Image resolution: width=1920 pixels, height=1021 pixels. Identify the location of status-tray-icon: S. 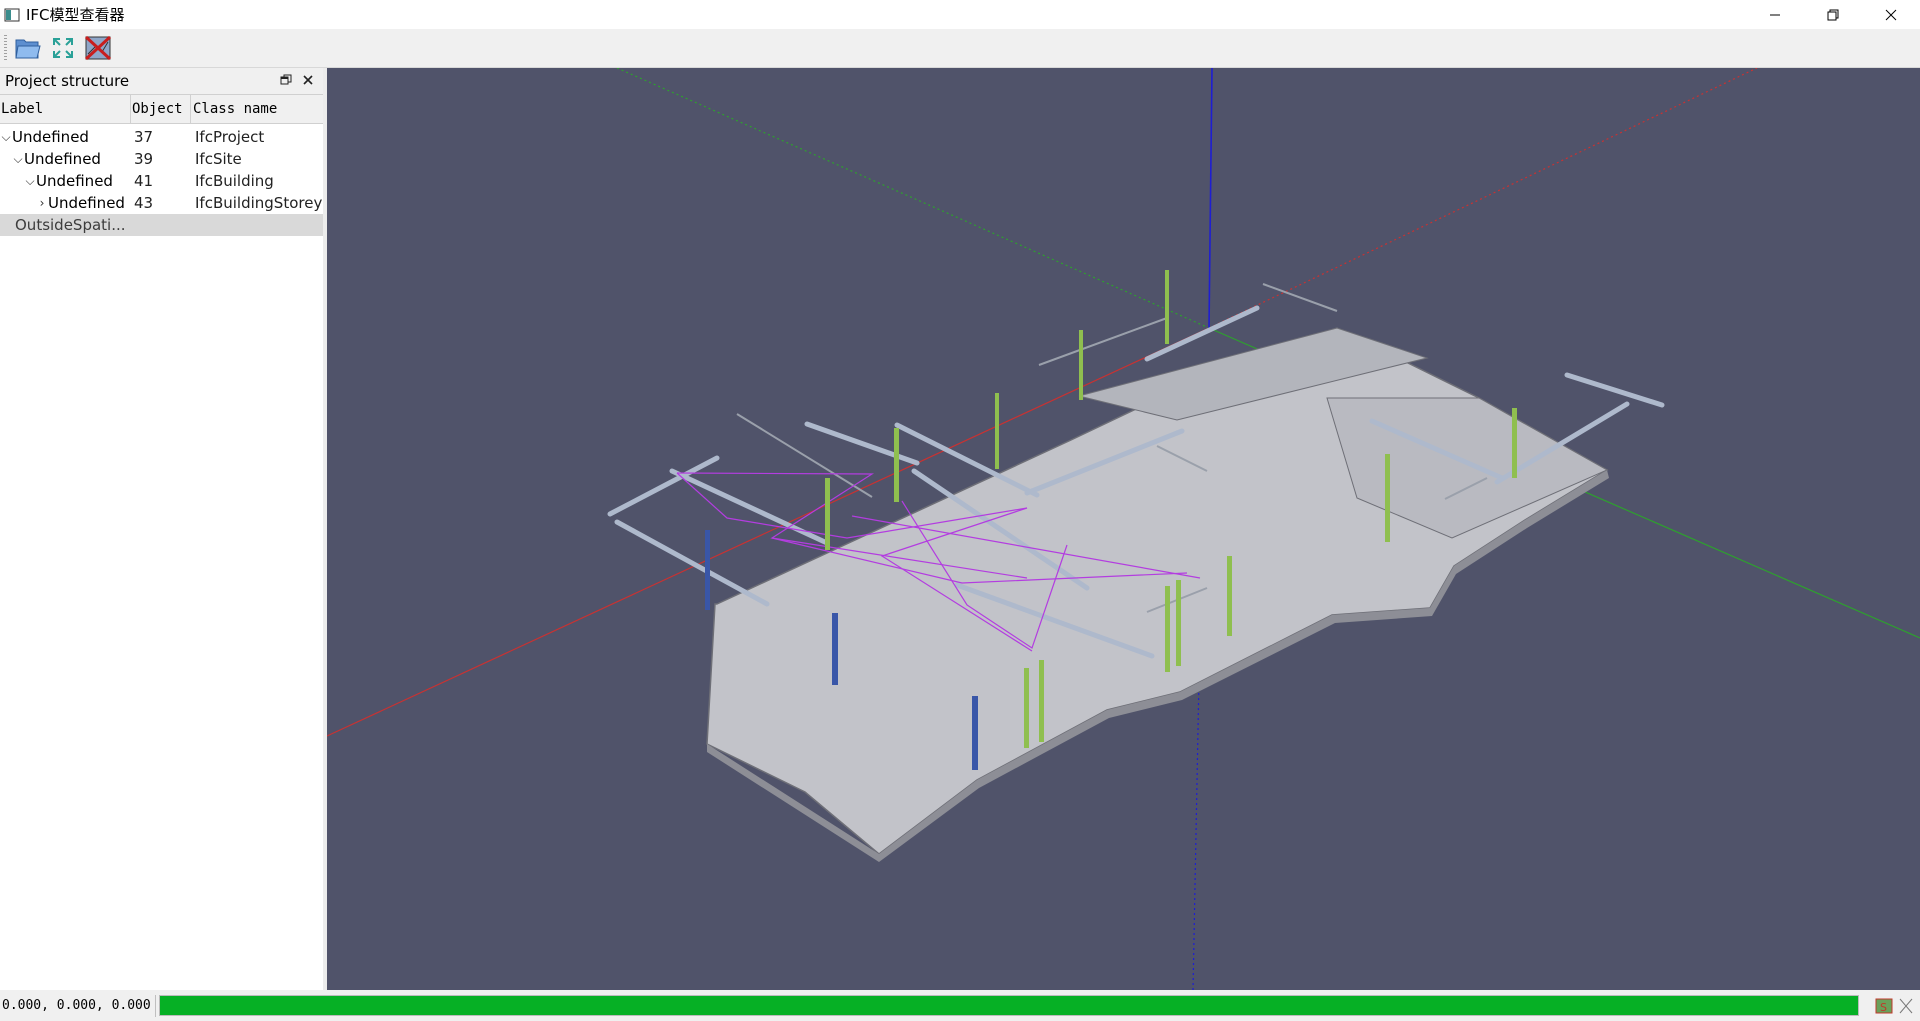
(1894, 1006).